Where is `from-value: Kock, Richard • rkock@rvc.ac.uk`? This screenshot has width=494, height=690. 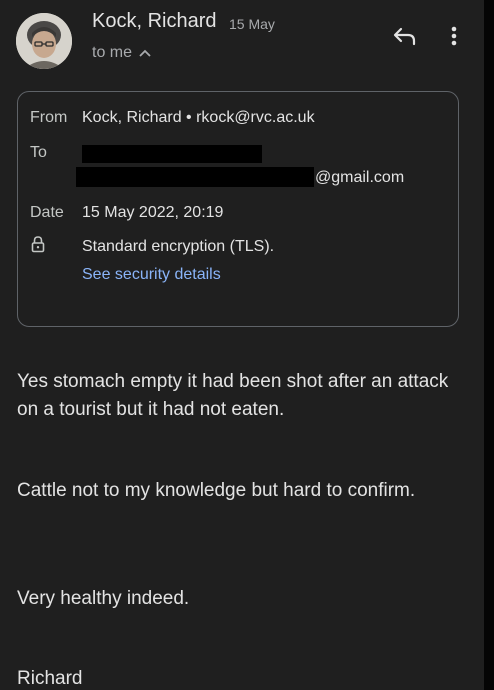
from-value: Kock, Richard • rkock@rvc.ac.uk is located at coordinates (198, 118).